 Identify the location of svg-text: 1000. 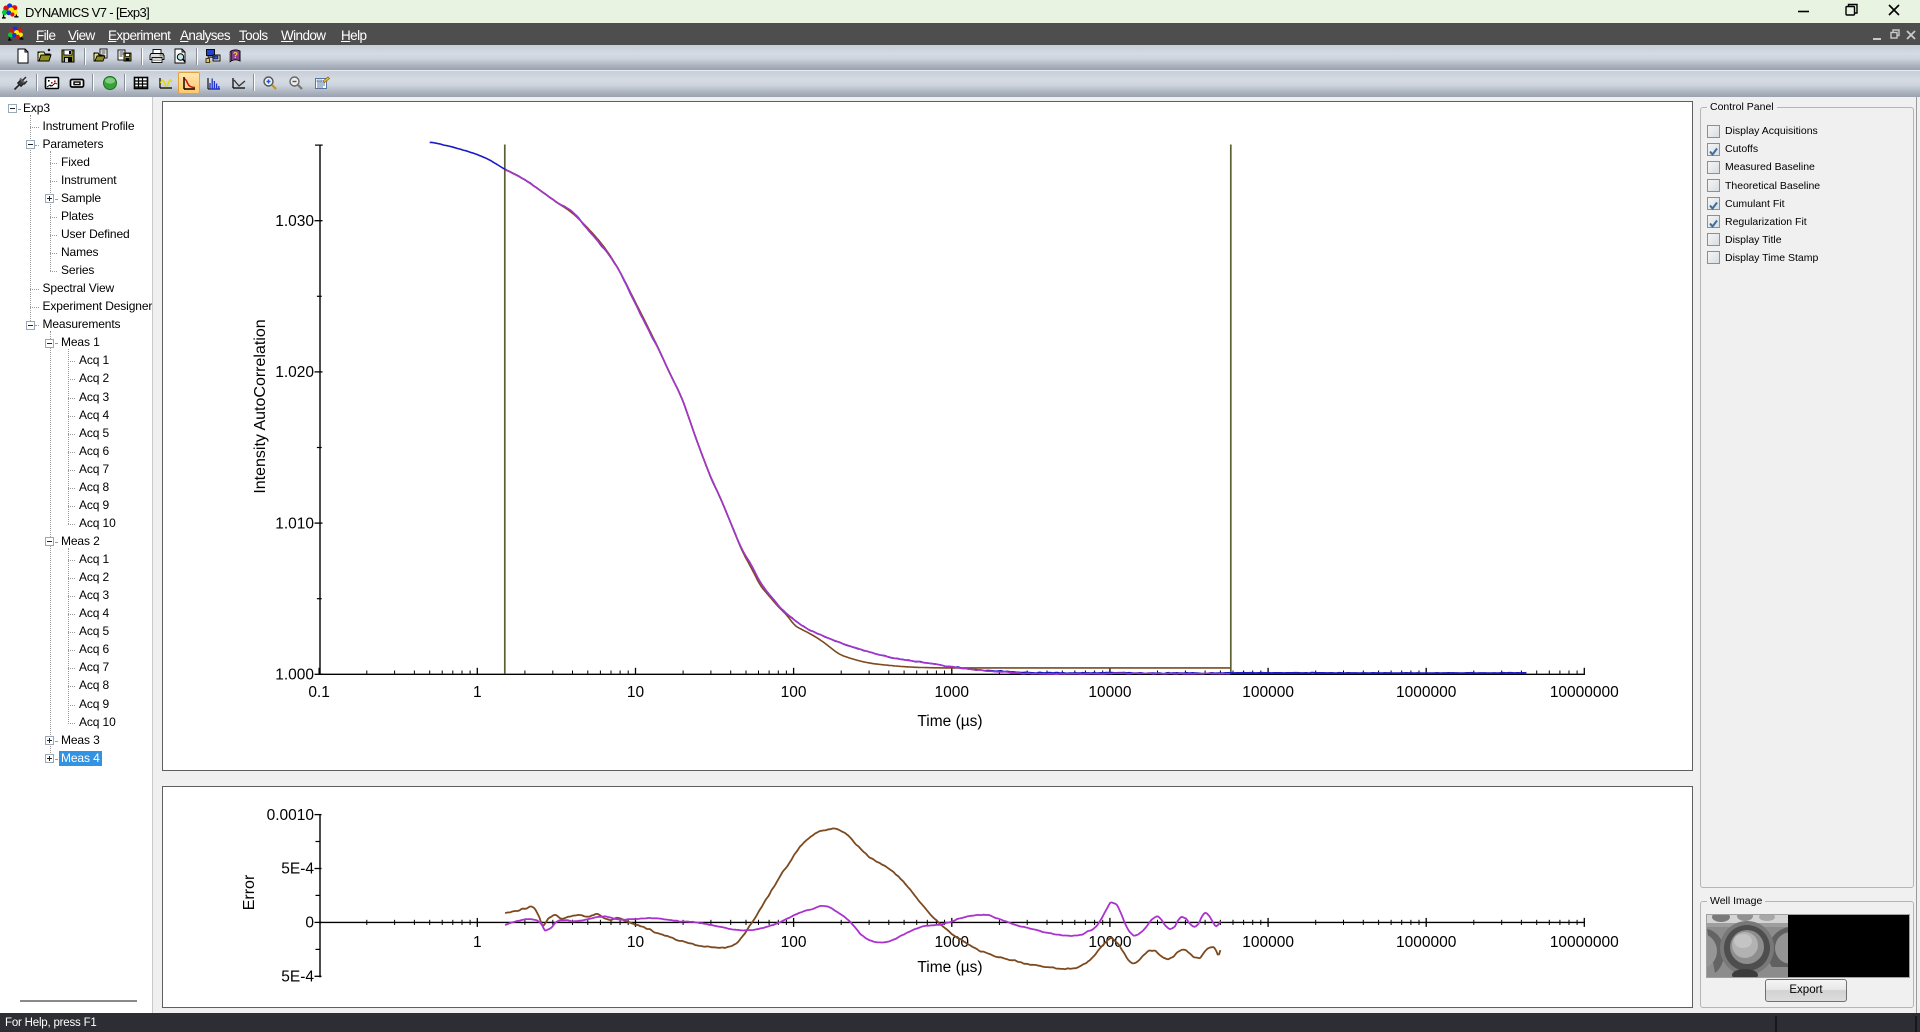
(952, 692).